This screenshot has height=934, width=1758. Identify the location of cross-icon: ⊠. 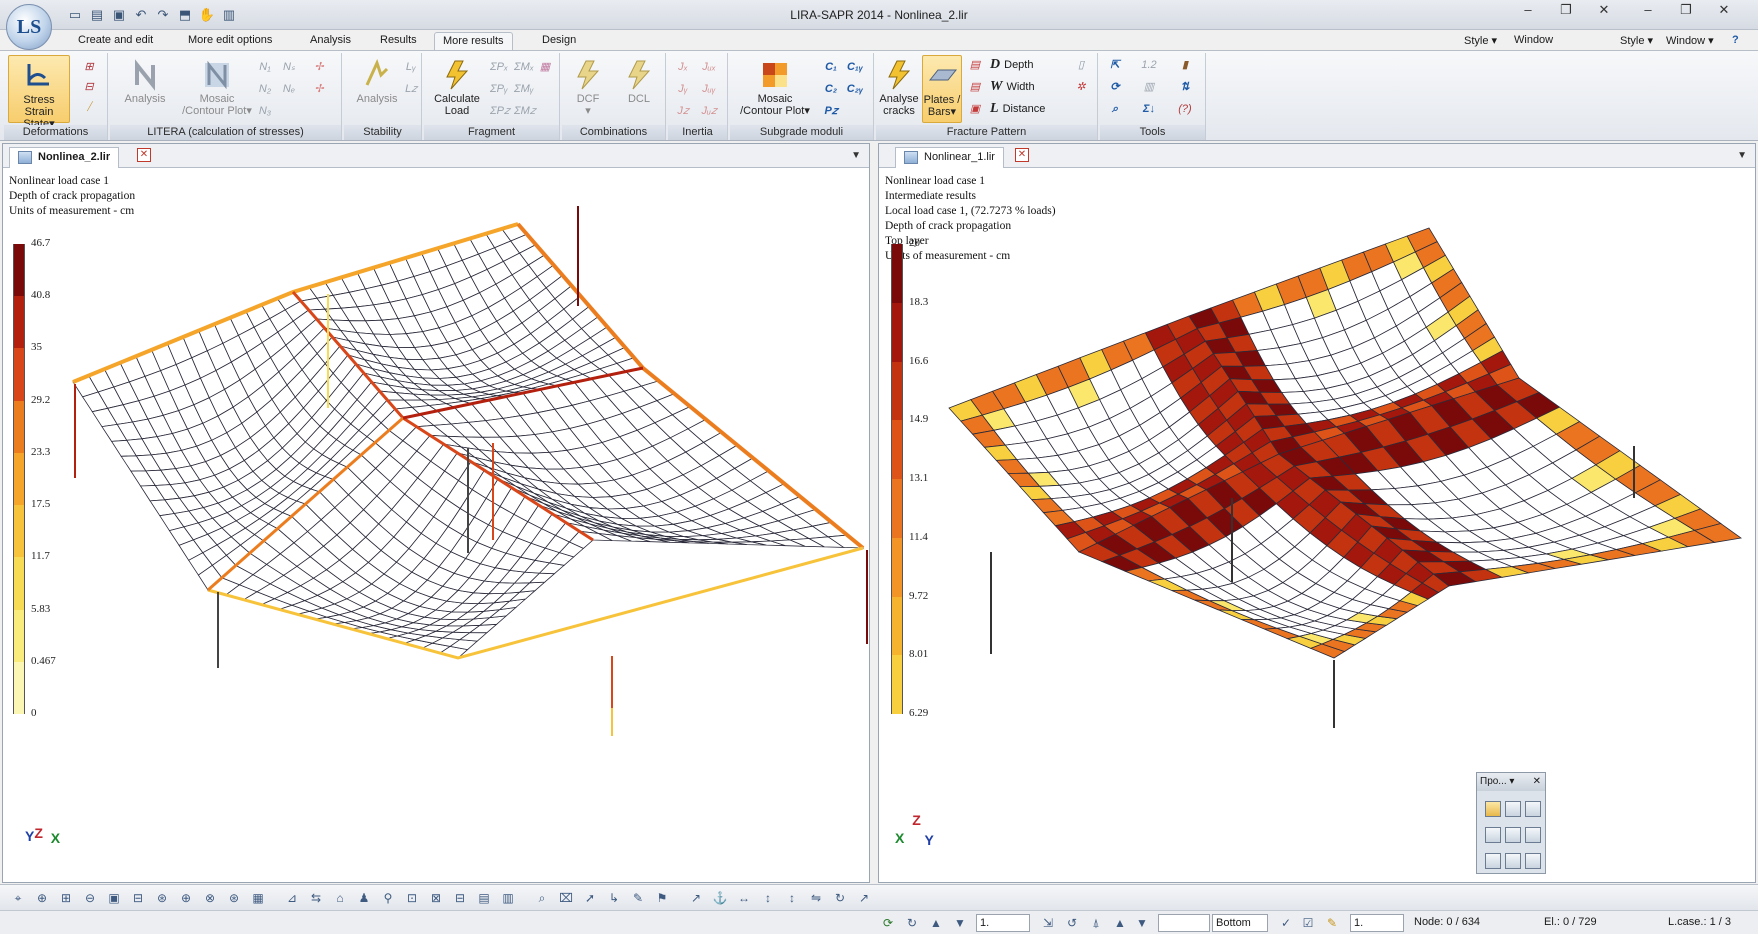
(436, 898).